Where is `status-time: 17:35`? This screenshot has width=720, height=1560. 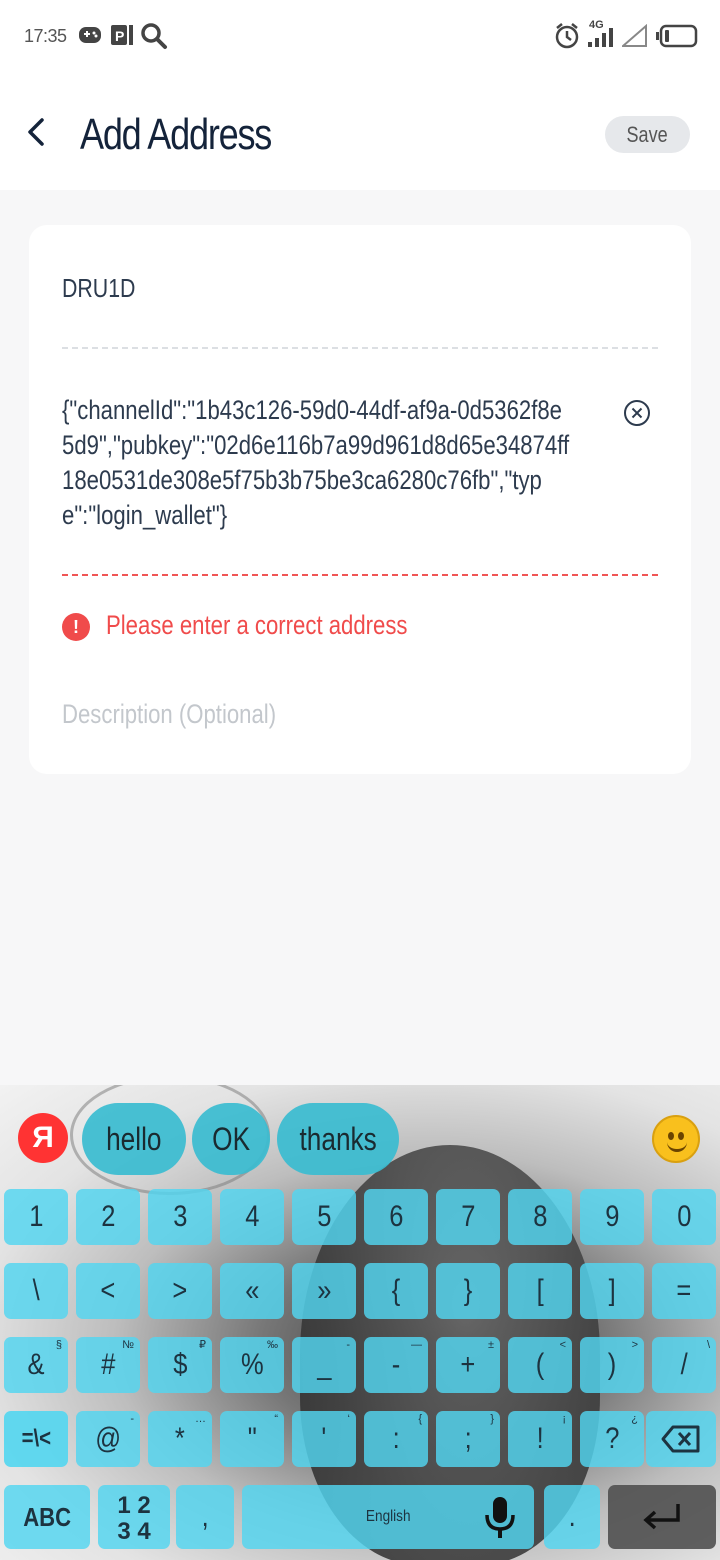 status-time: 17:35 is located at coordinates (45, 36).